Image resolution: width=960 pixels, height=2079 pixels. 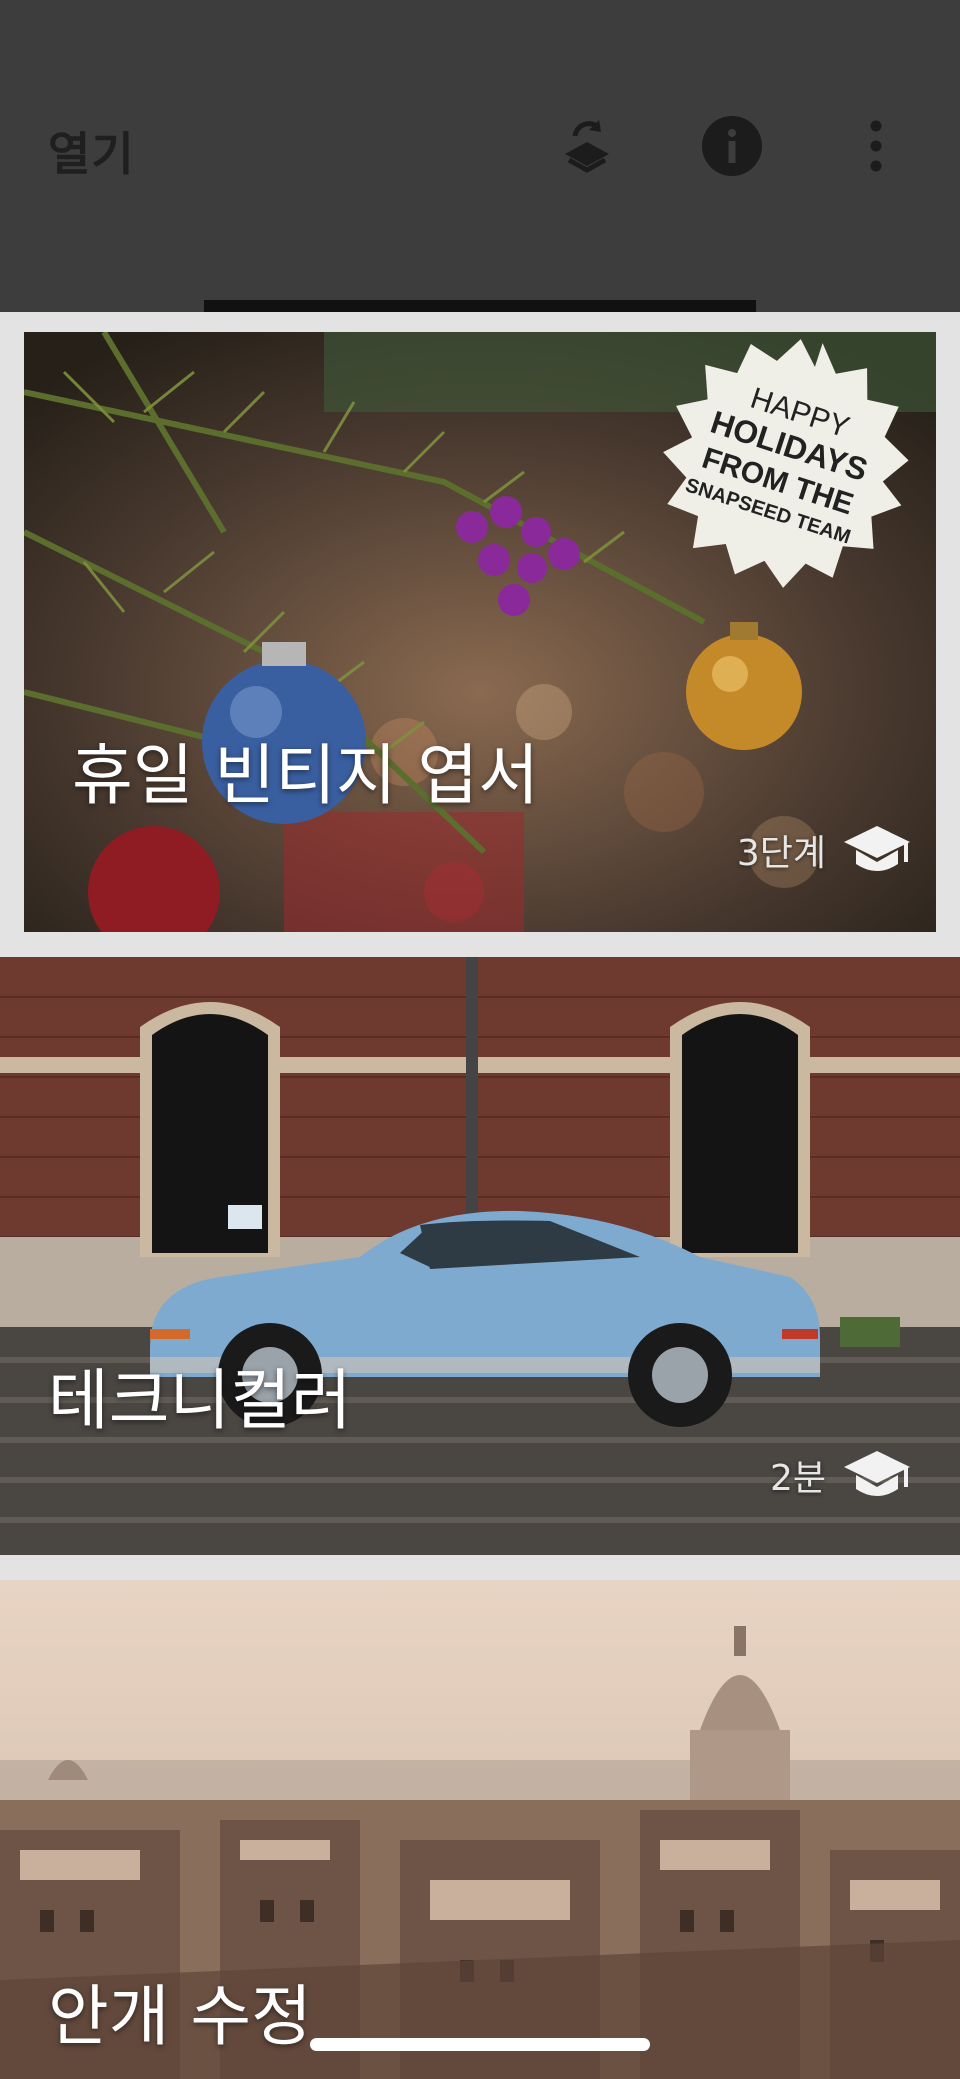 I want to click on layers-icon, so click(x=587, y=146).